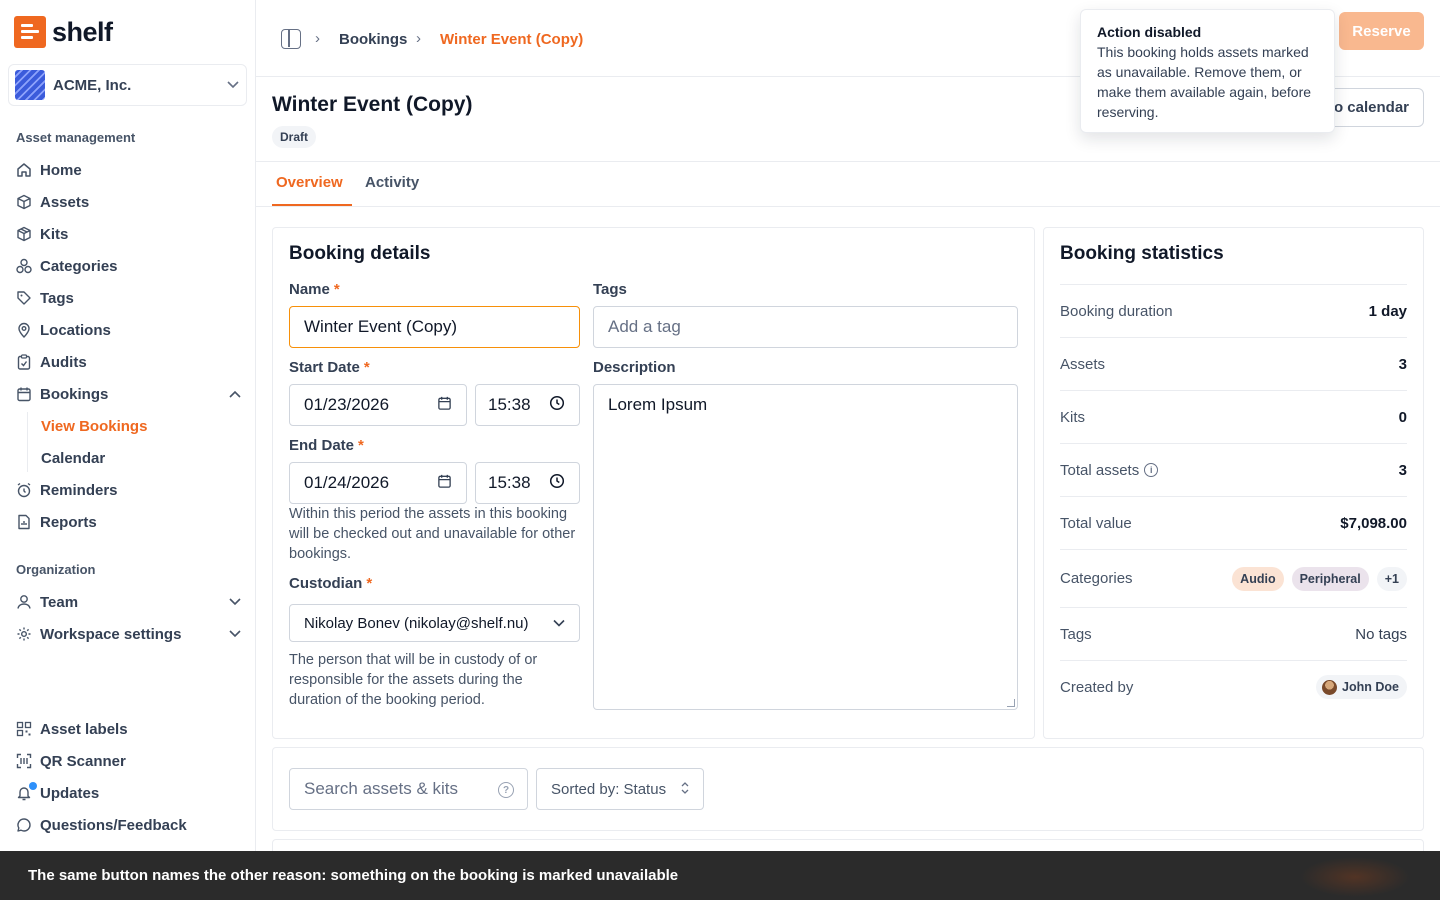  What do you see at coordinates (506, 790) in the screenshot?
I see `help-circle-icon: ?` at bounding box center [506, 790].